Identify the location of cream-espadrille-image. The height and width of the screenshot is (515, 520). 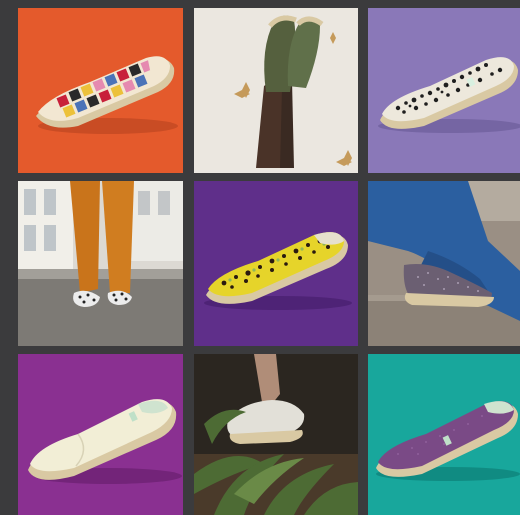
(100, 434).